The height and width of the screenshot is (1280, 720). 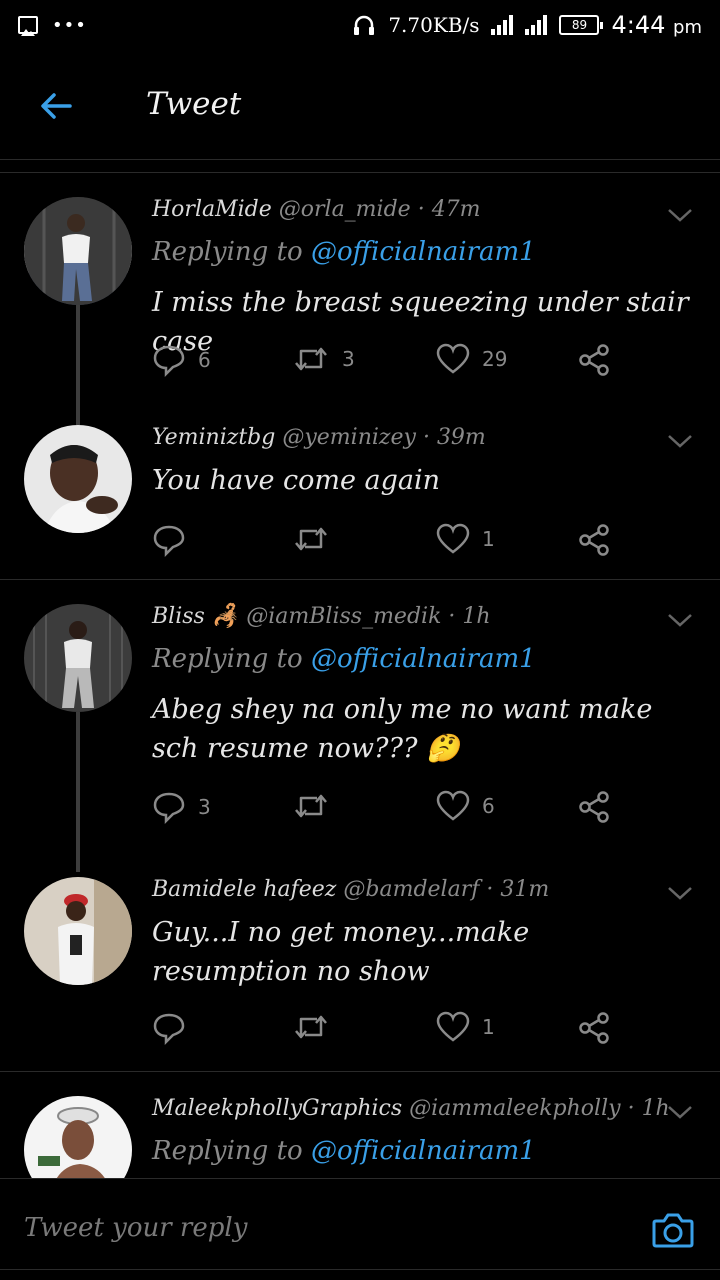 I want to click on username: @yeminizey, so click(x=349, y=437).